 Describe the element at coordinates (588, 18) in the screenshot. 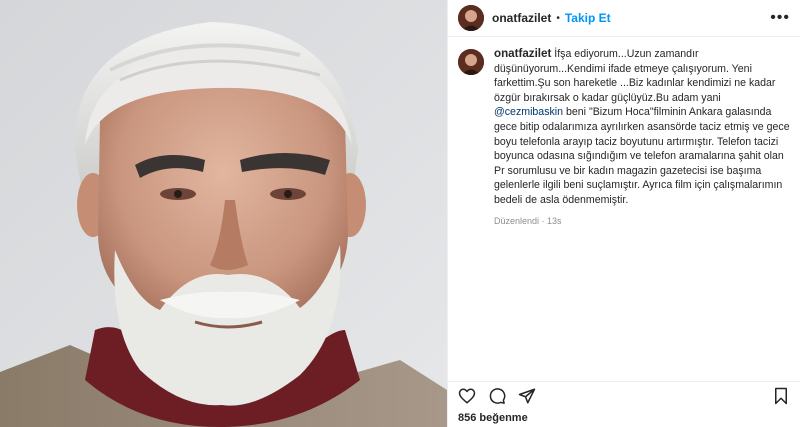

I see `follow-button: Takip Et` at that location.